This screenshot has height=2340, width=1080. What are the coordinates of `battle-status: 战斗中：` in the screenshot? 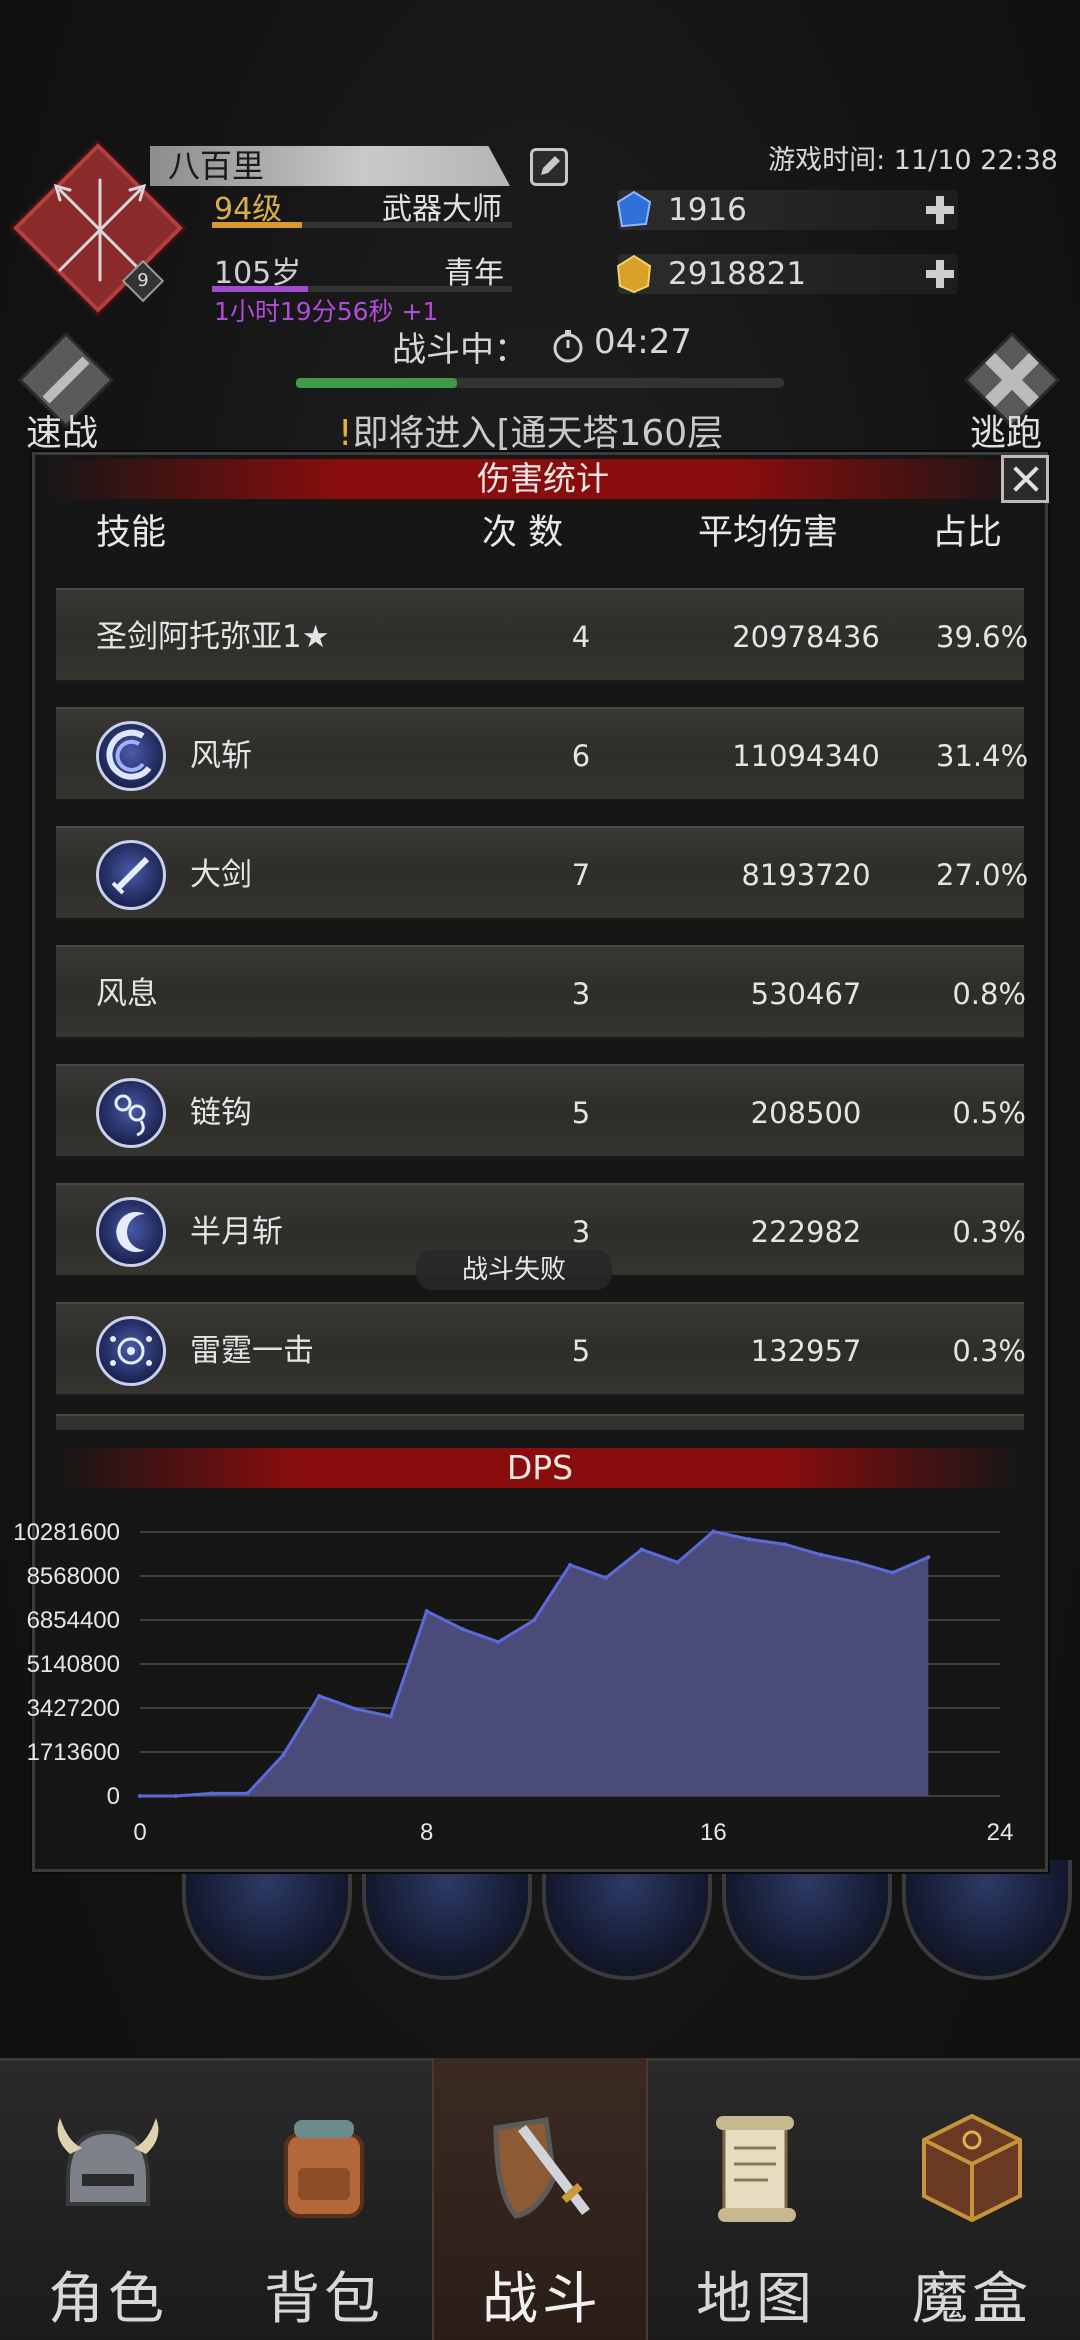 It's located at (460, 350).